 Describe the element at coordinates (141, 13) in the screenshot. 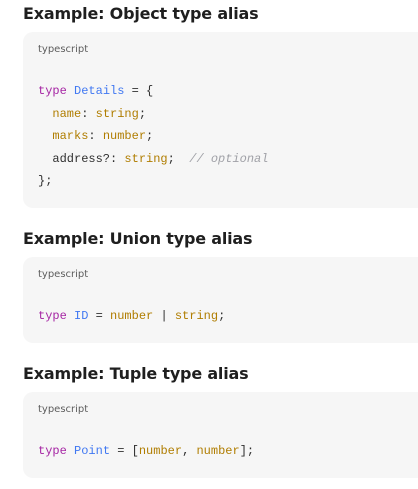

I see `section-title-object: Example: Object type alias` at that location.